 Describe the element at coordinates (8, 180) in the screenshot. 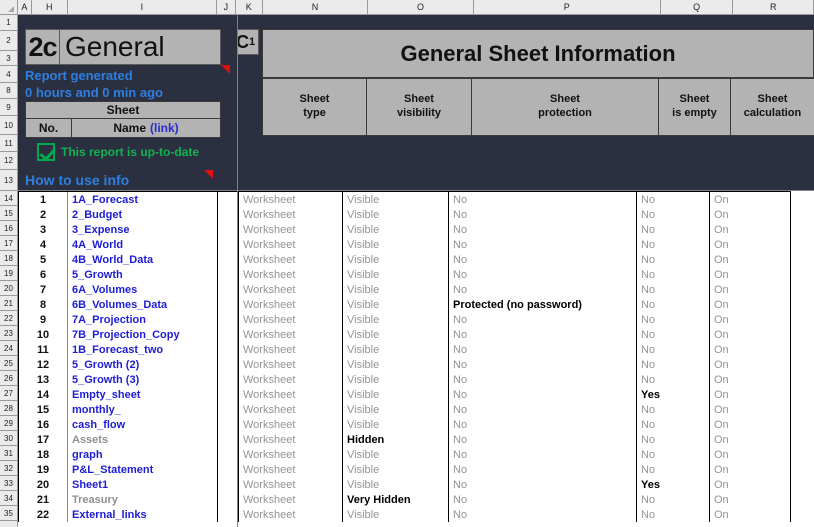

I see `row-header-13: 13` at that location.